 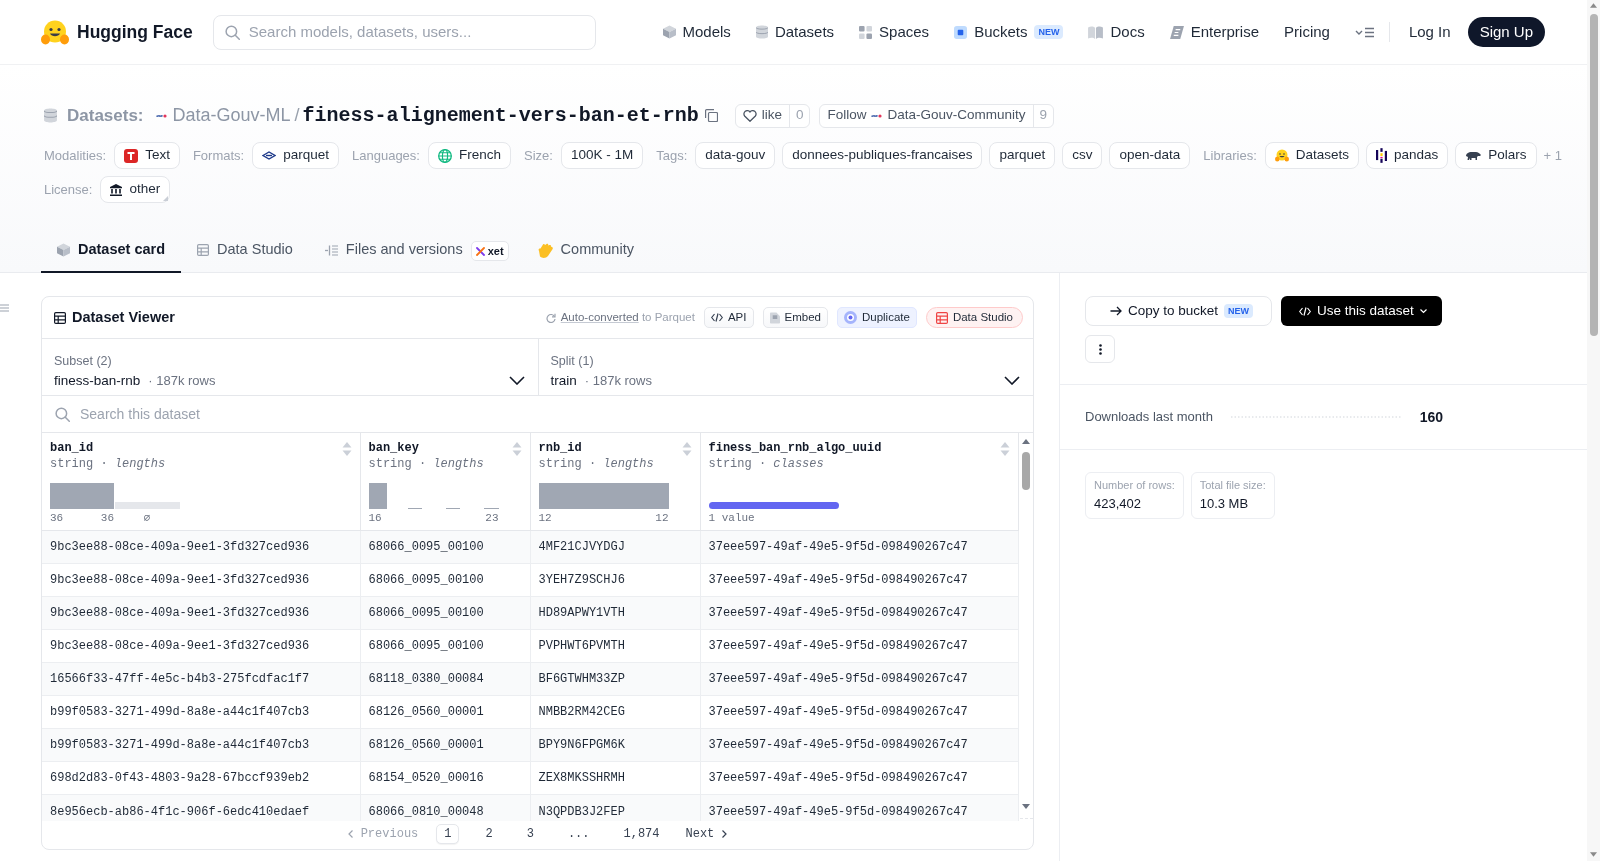 What do you see at coordinates (1312, 155) in the screenshot?
I see `tag-chip: Datasets` at bounding box center [1312, 155].